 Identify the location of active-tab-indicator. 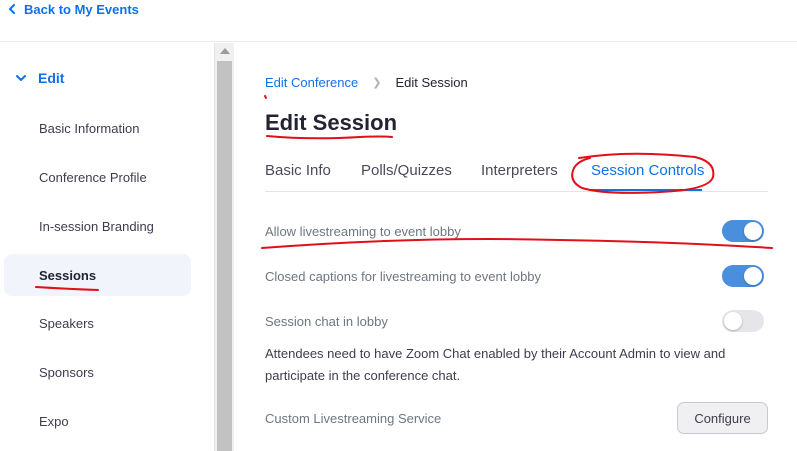
(646, 190).